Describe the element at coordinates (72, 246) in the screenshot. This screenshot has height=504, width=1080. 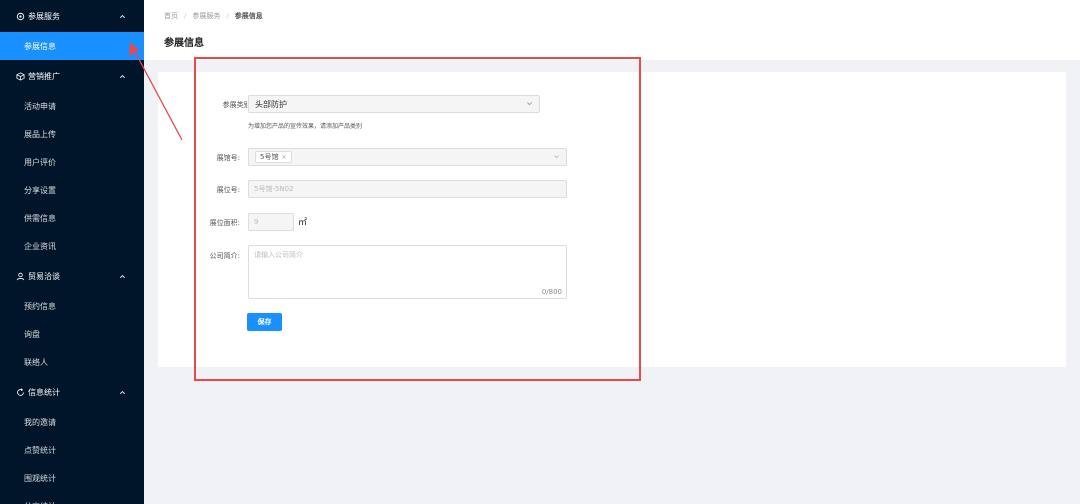
I see `sidebar-item-company-news: 企业资讯` at that location.